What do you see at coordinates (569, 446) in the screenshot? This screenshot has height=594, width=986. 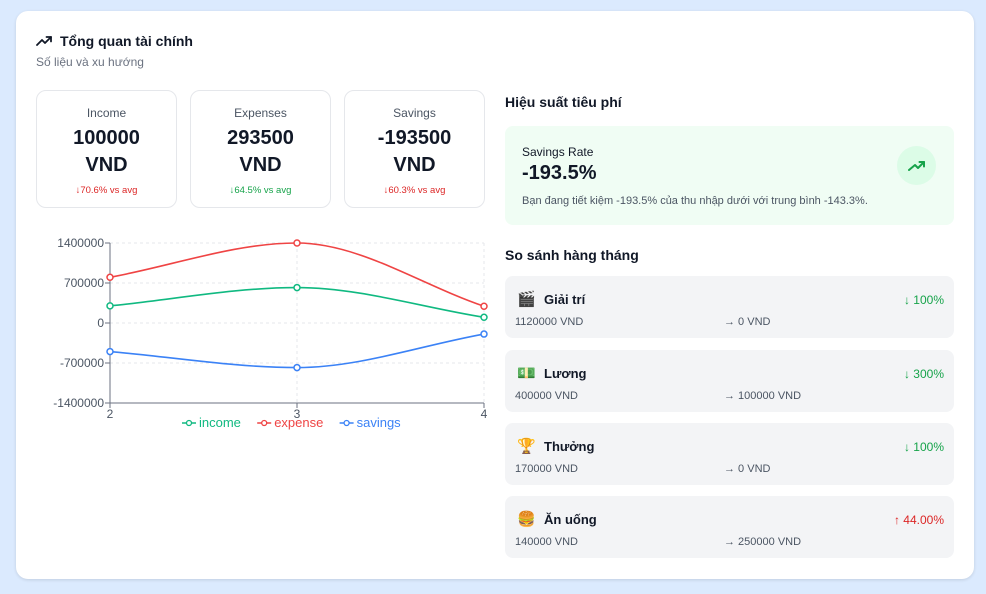 I see `category-name: Thưởng` at bounding box center [569, 446].